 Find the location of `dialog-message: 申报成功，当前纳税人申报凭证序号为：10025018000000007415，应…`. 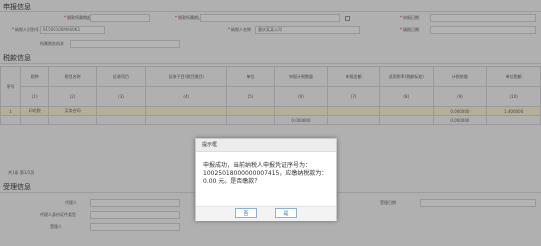

dialog-message: 申报成功，当前纳税人申报凭证序号为：10025018000000007415，应… is located at coordinates (265, 173).